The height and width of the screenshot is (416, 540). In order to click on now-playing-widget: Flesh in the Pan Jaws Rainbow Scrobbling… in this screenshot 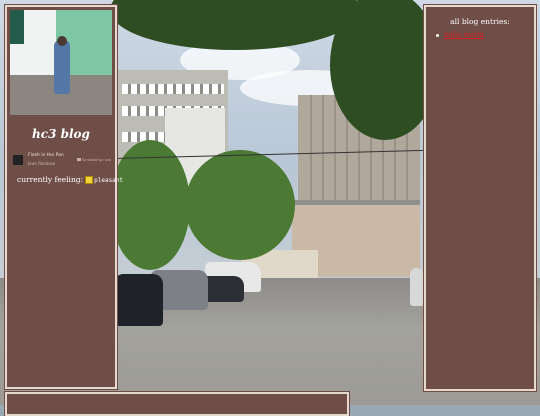, I will do `click(62, 162)`.